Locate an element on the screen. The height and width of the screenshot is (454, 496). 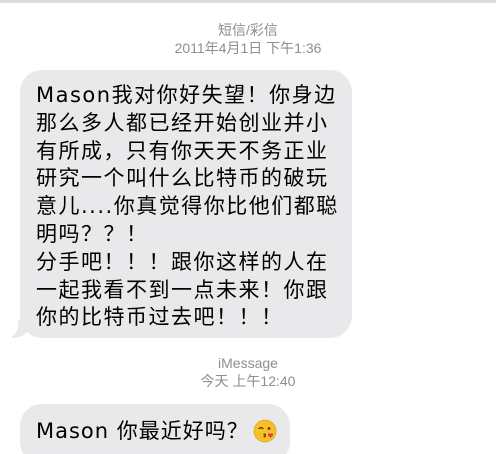
timestamp-header-sms: 短信/彩信 2011年4月1日 下午1:36 is located at coordinates (248, 39).